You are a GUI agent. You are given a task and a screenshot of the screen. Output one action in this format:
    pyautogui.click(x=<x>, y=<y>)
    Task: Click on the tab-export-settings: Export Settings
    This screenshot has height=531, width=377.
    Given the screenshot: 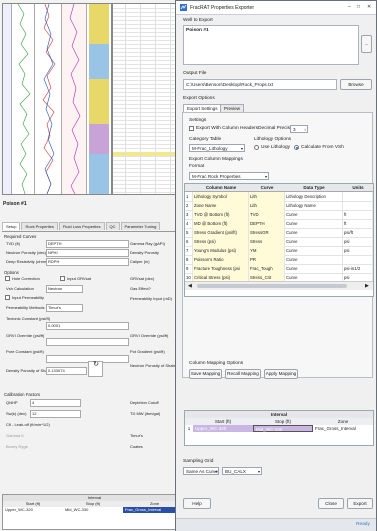 What is the action you would take?
    pyautogui.click(x=202, y=108)
    